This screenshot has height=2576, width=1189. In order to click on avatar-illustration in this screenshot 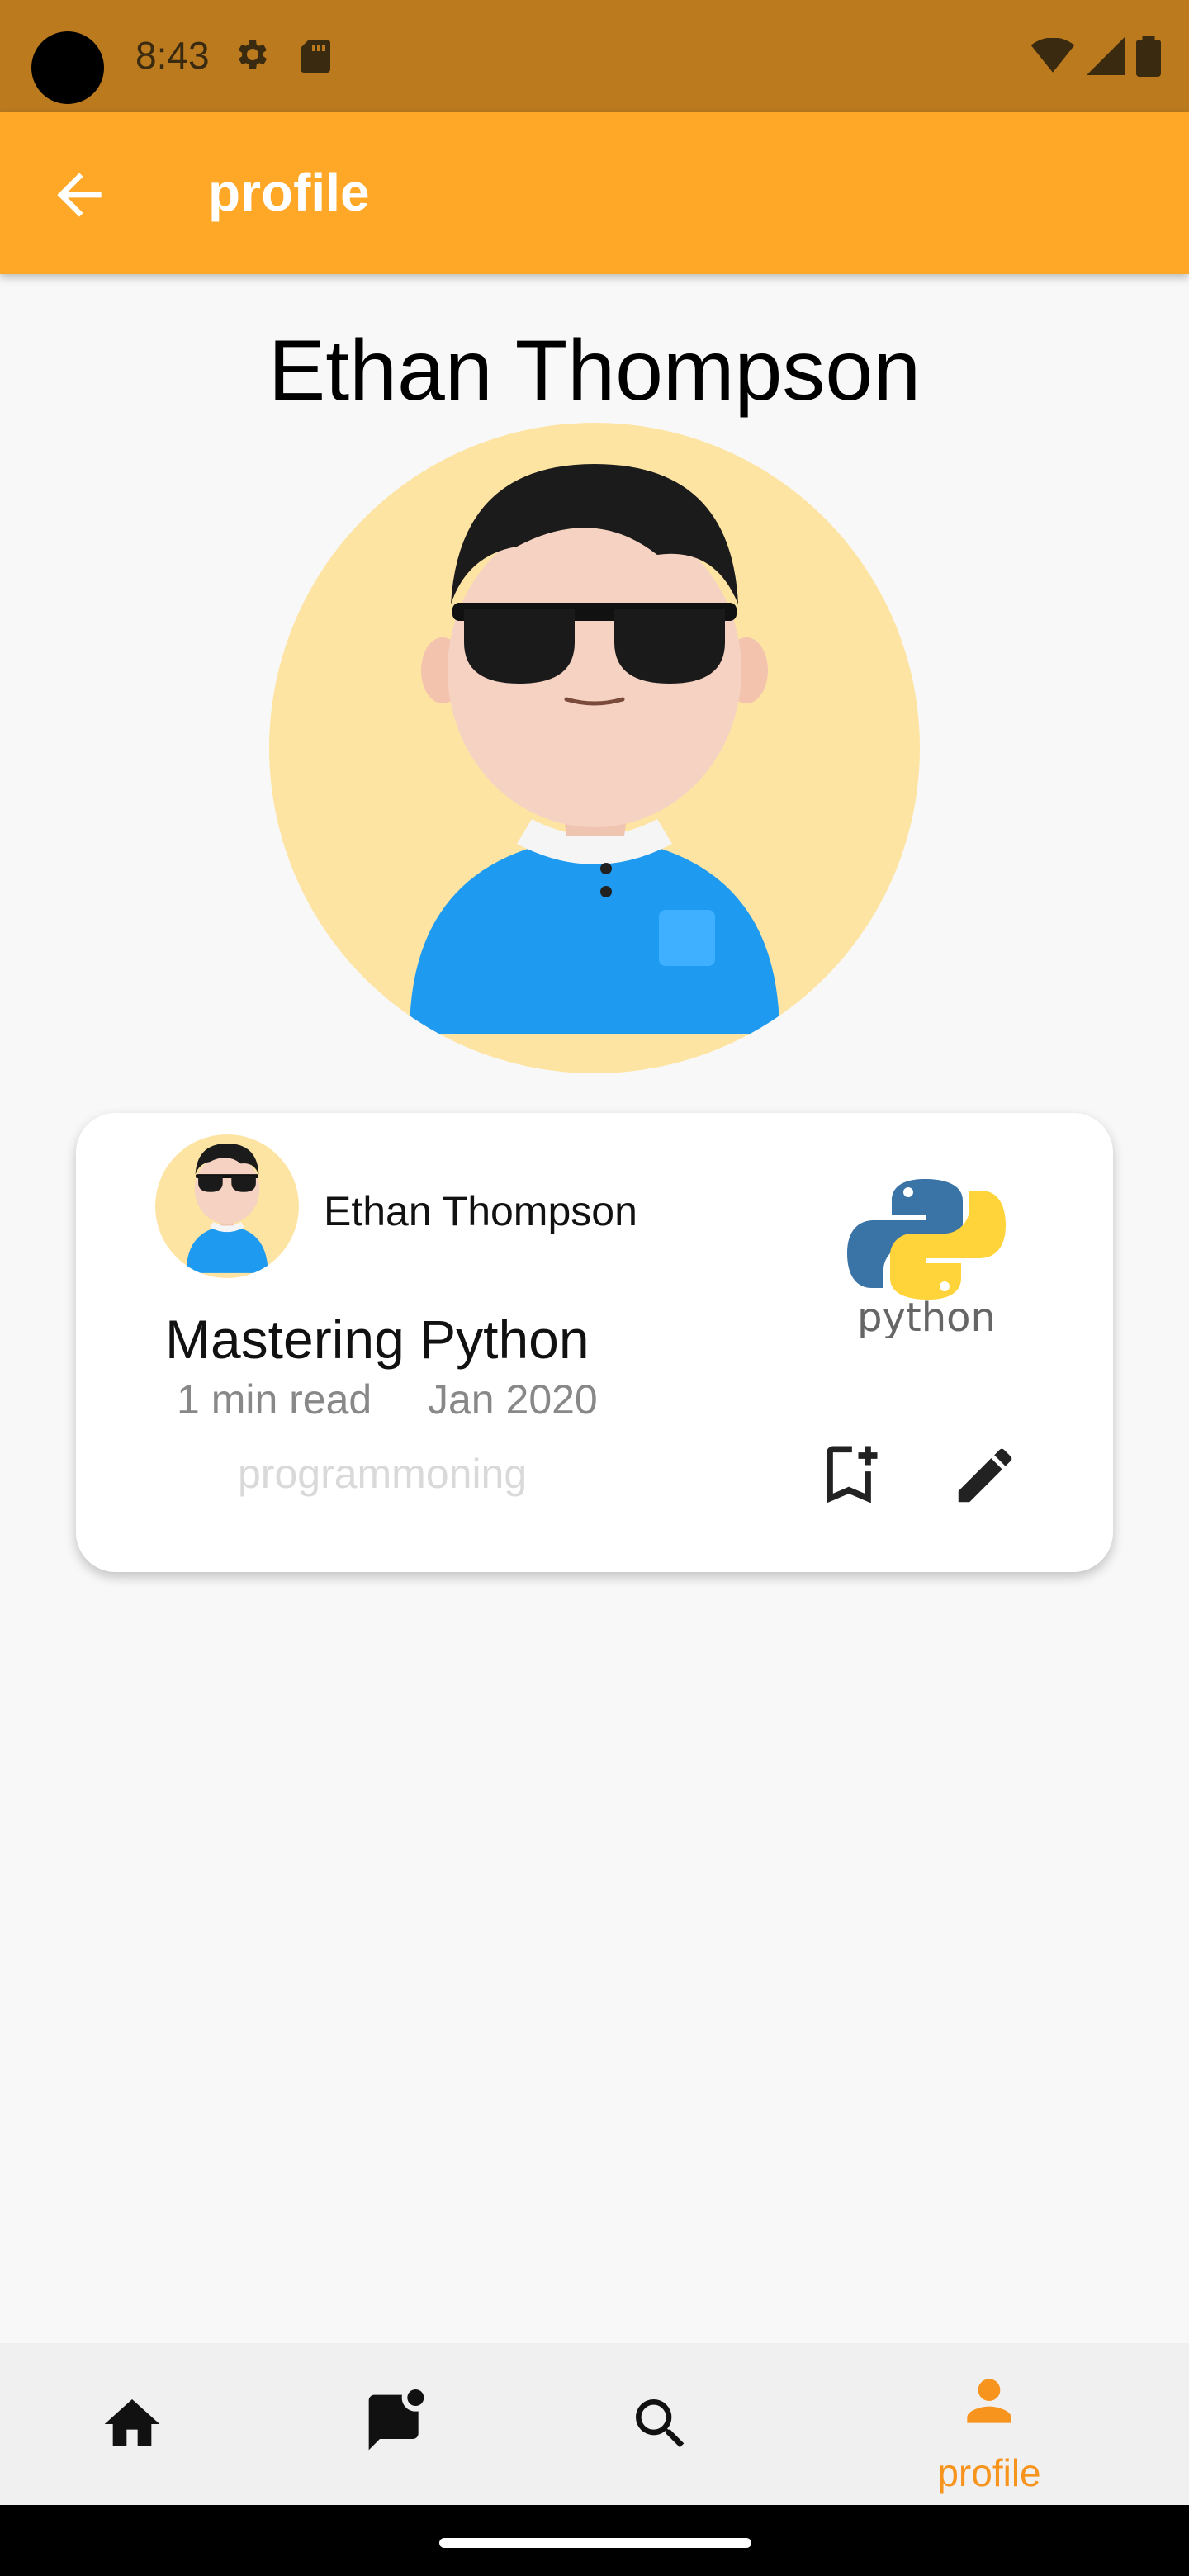, I will do `click(594, 749)`.